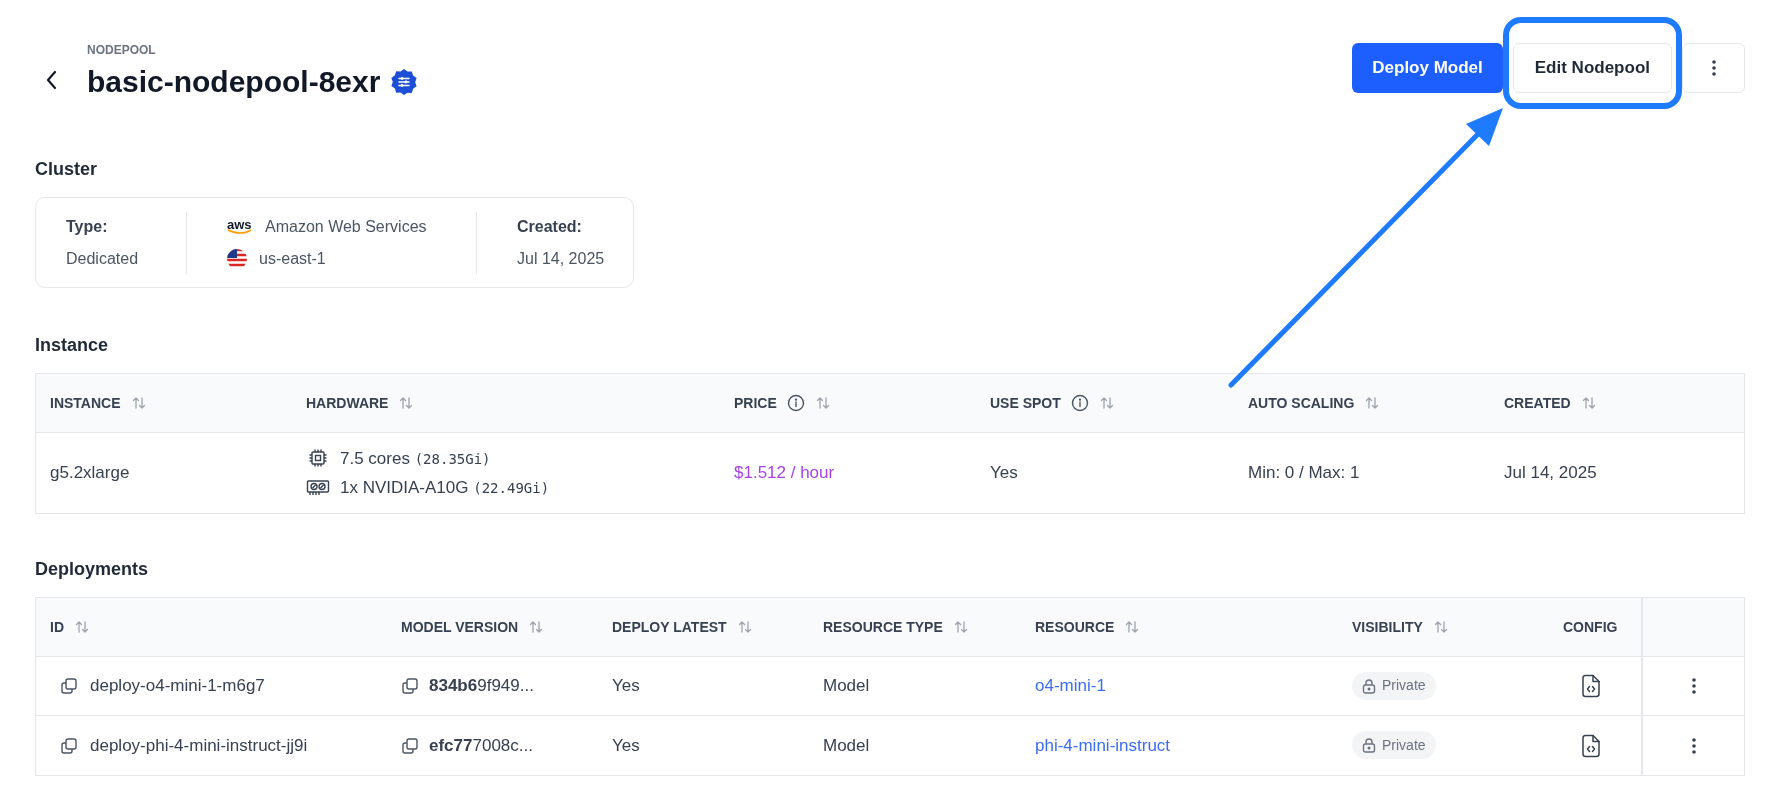 The width and height of the screenshot is (1789, 802). What do you see at coordinates (669, 627) in the screenshot?
I see `column-header: DEPLOY LATEST` at bounding box center [669, 627].